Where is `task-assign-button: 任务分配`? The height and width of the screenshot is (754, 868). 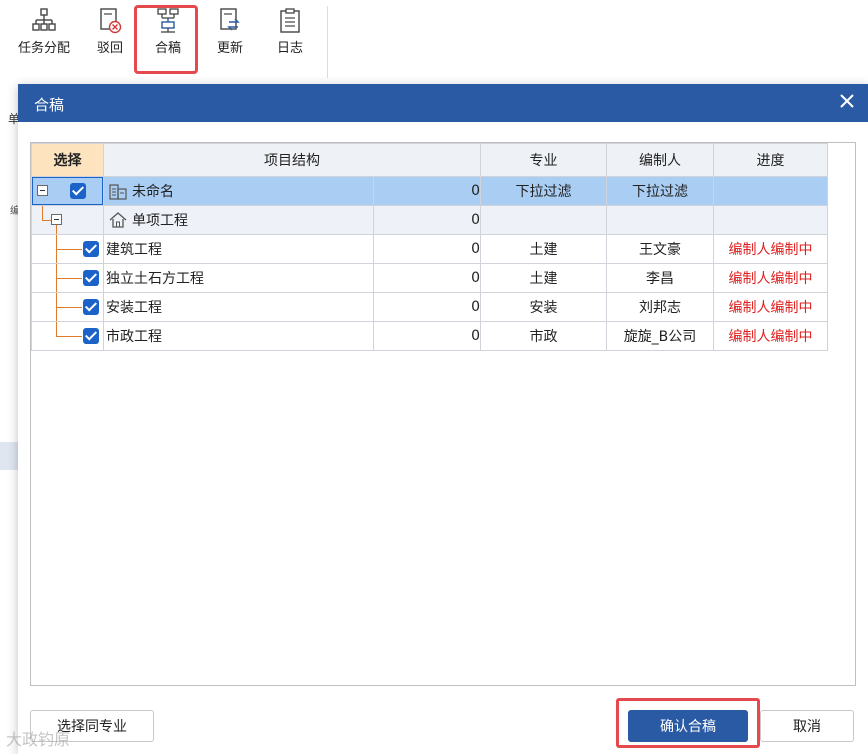 task-assign-button: 任务分配 is located at coordinates (44, 37).